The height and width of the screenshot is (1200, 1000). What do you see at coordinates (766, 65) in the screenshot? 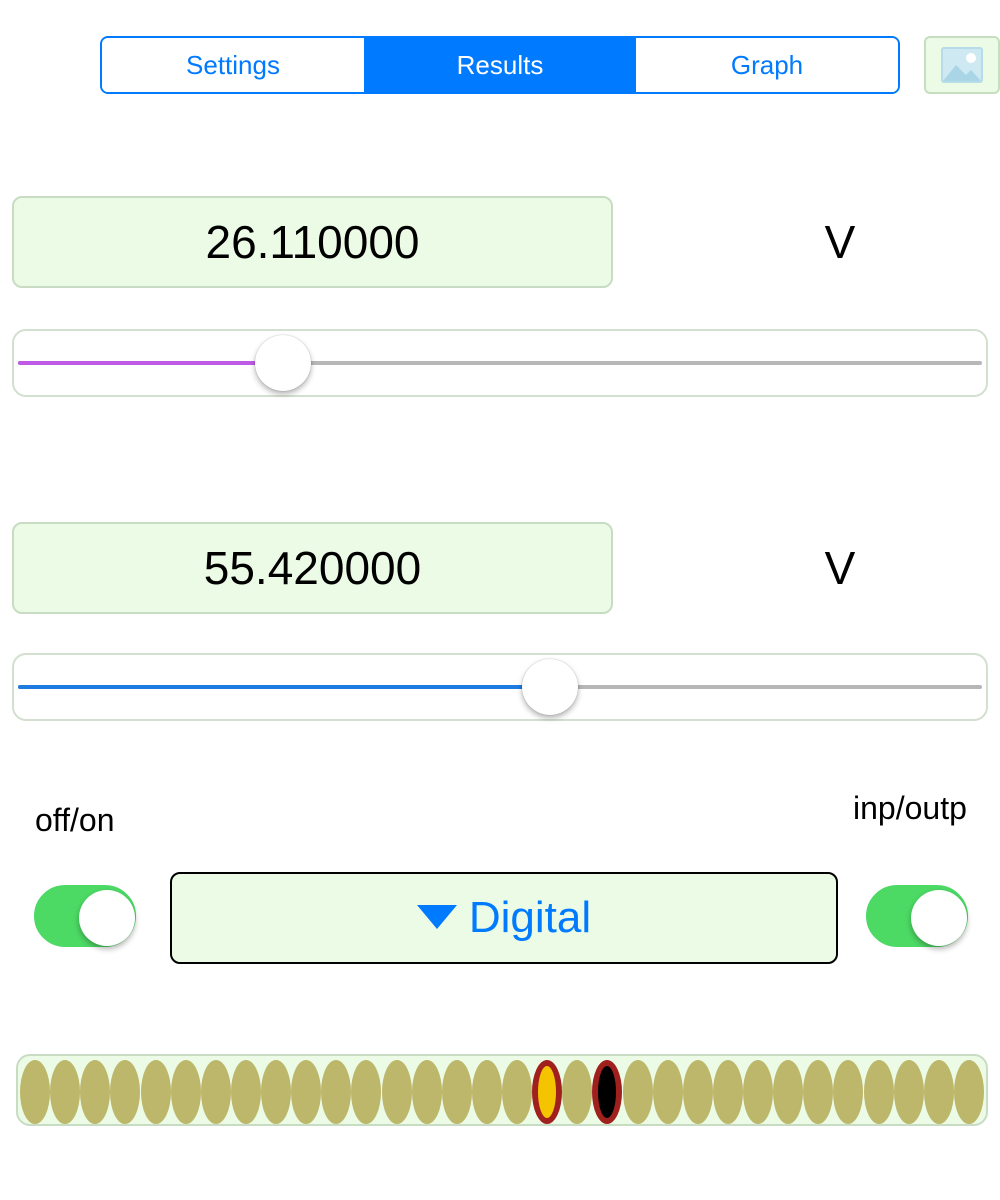
I see `tab-graph: Graph` at bounding box center [766, 65].